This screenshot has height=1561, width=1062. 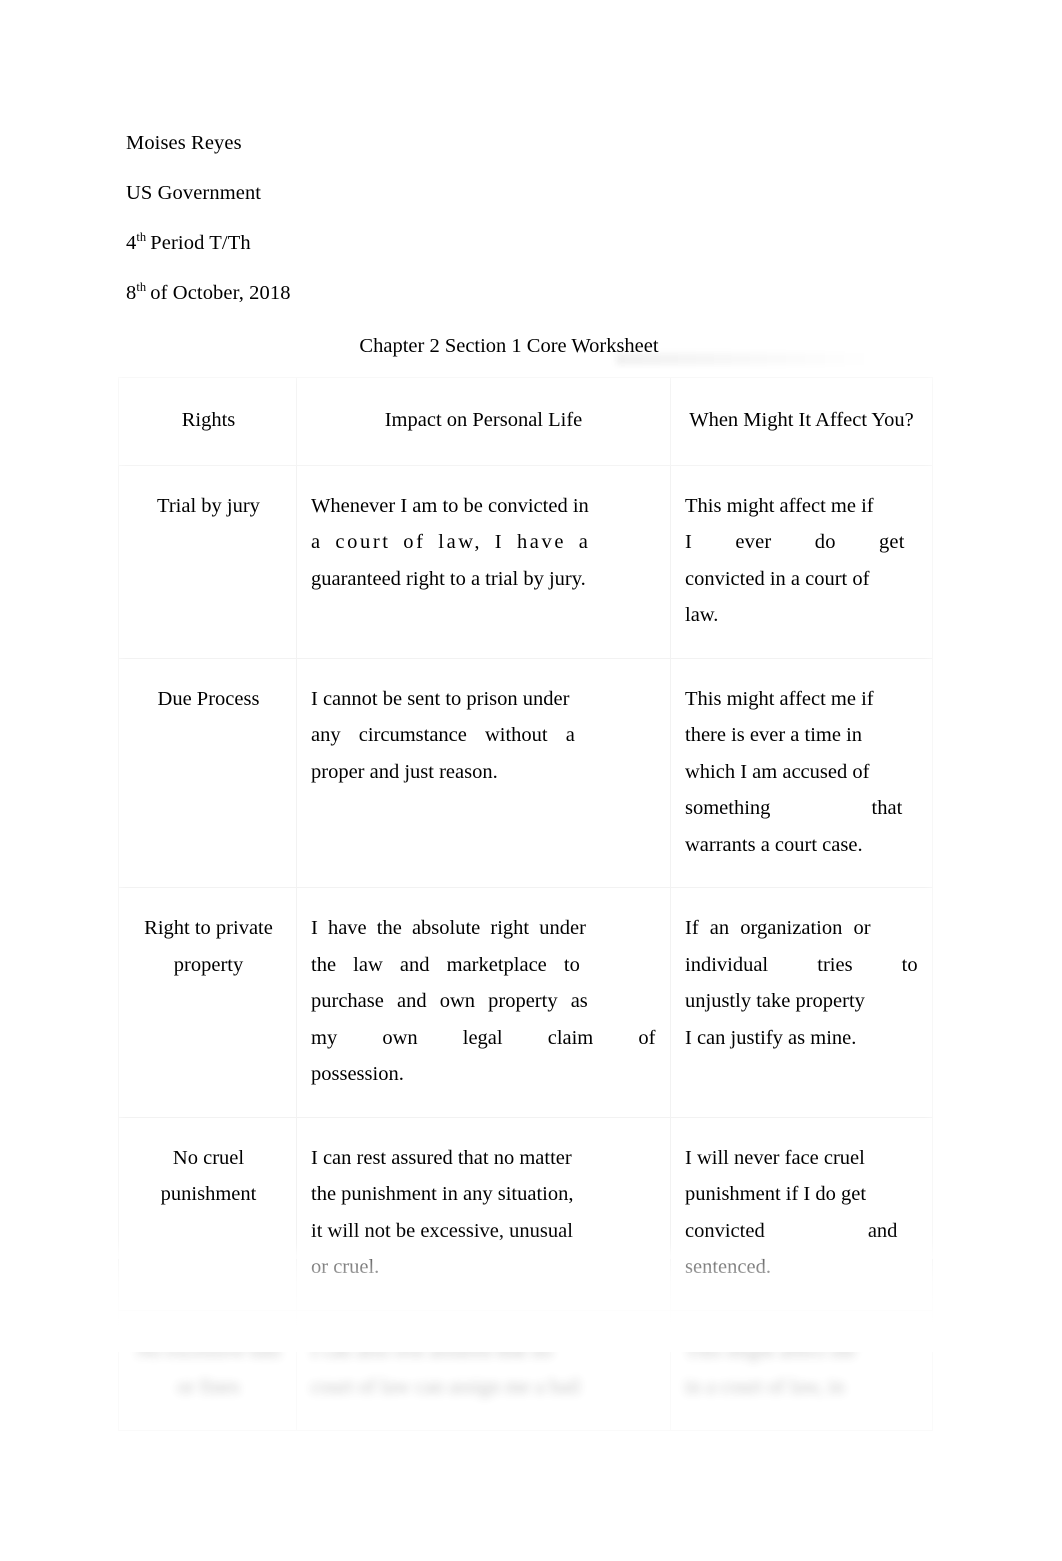 What do you see at coordinates (131, 293) in the screenshot?
I see `date-number: 8` at bounding box center [131, 293].